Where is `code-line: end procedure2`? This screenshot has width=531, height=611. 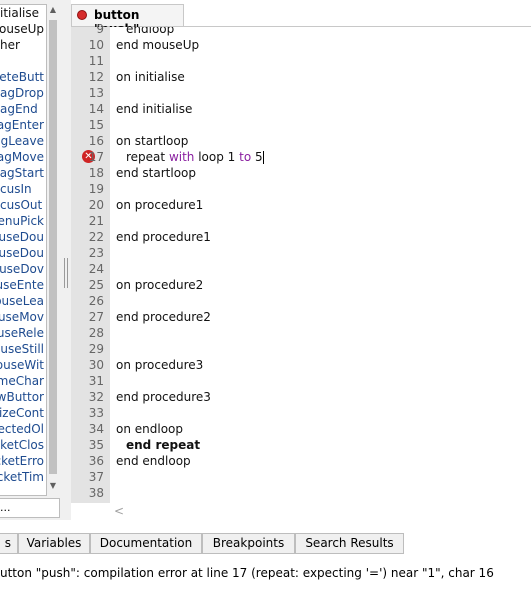 code-line: end procedure2 is located at coordinates (320, 317).